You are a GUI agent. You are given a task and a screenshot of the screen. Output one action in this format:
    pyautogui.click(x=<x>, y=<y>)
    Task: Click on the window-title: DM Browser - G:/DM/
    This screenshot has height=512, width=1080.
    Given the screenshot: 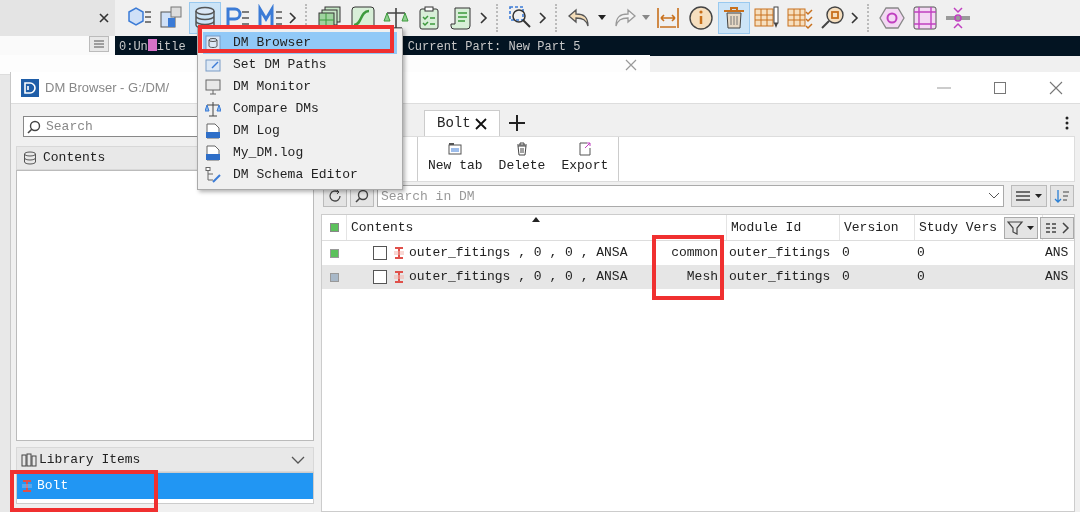 What is the action you would take?
    pyautogui.click(x=107, y=87)
    